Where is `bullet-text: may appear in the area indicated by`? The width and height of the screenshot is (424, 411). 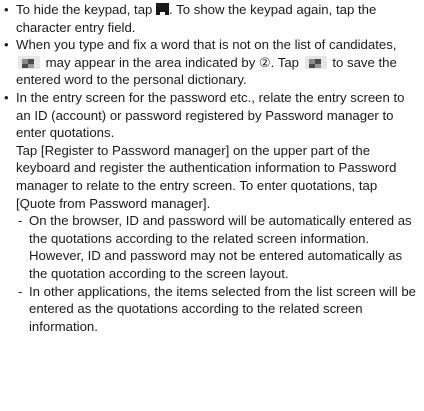 bullet-text: may appear in the area indicated by is located at coordinates (150, 62).